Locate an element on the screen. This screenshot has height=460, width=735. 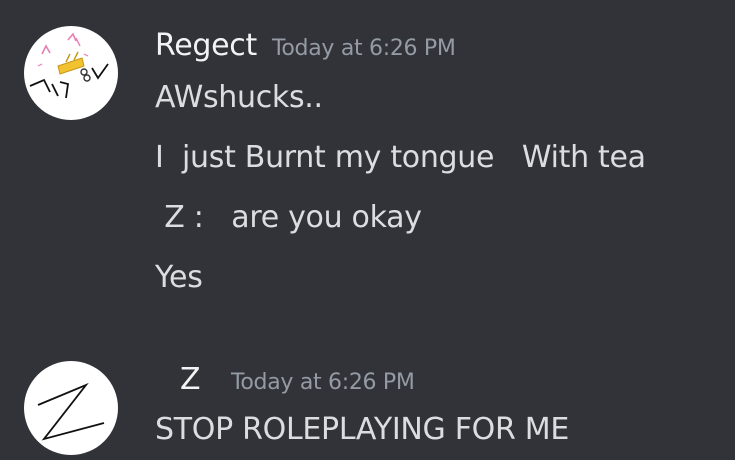
message-line: STOP ROLEPLAYING FOR ME is located at coordinates (362, 429).